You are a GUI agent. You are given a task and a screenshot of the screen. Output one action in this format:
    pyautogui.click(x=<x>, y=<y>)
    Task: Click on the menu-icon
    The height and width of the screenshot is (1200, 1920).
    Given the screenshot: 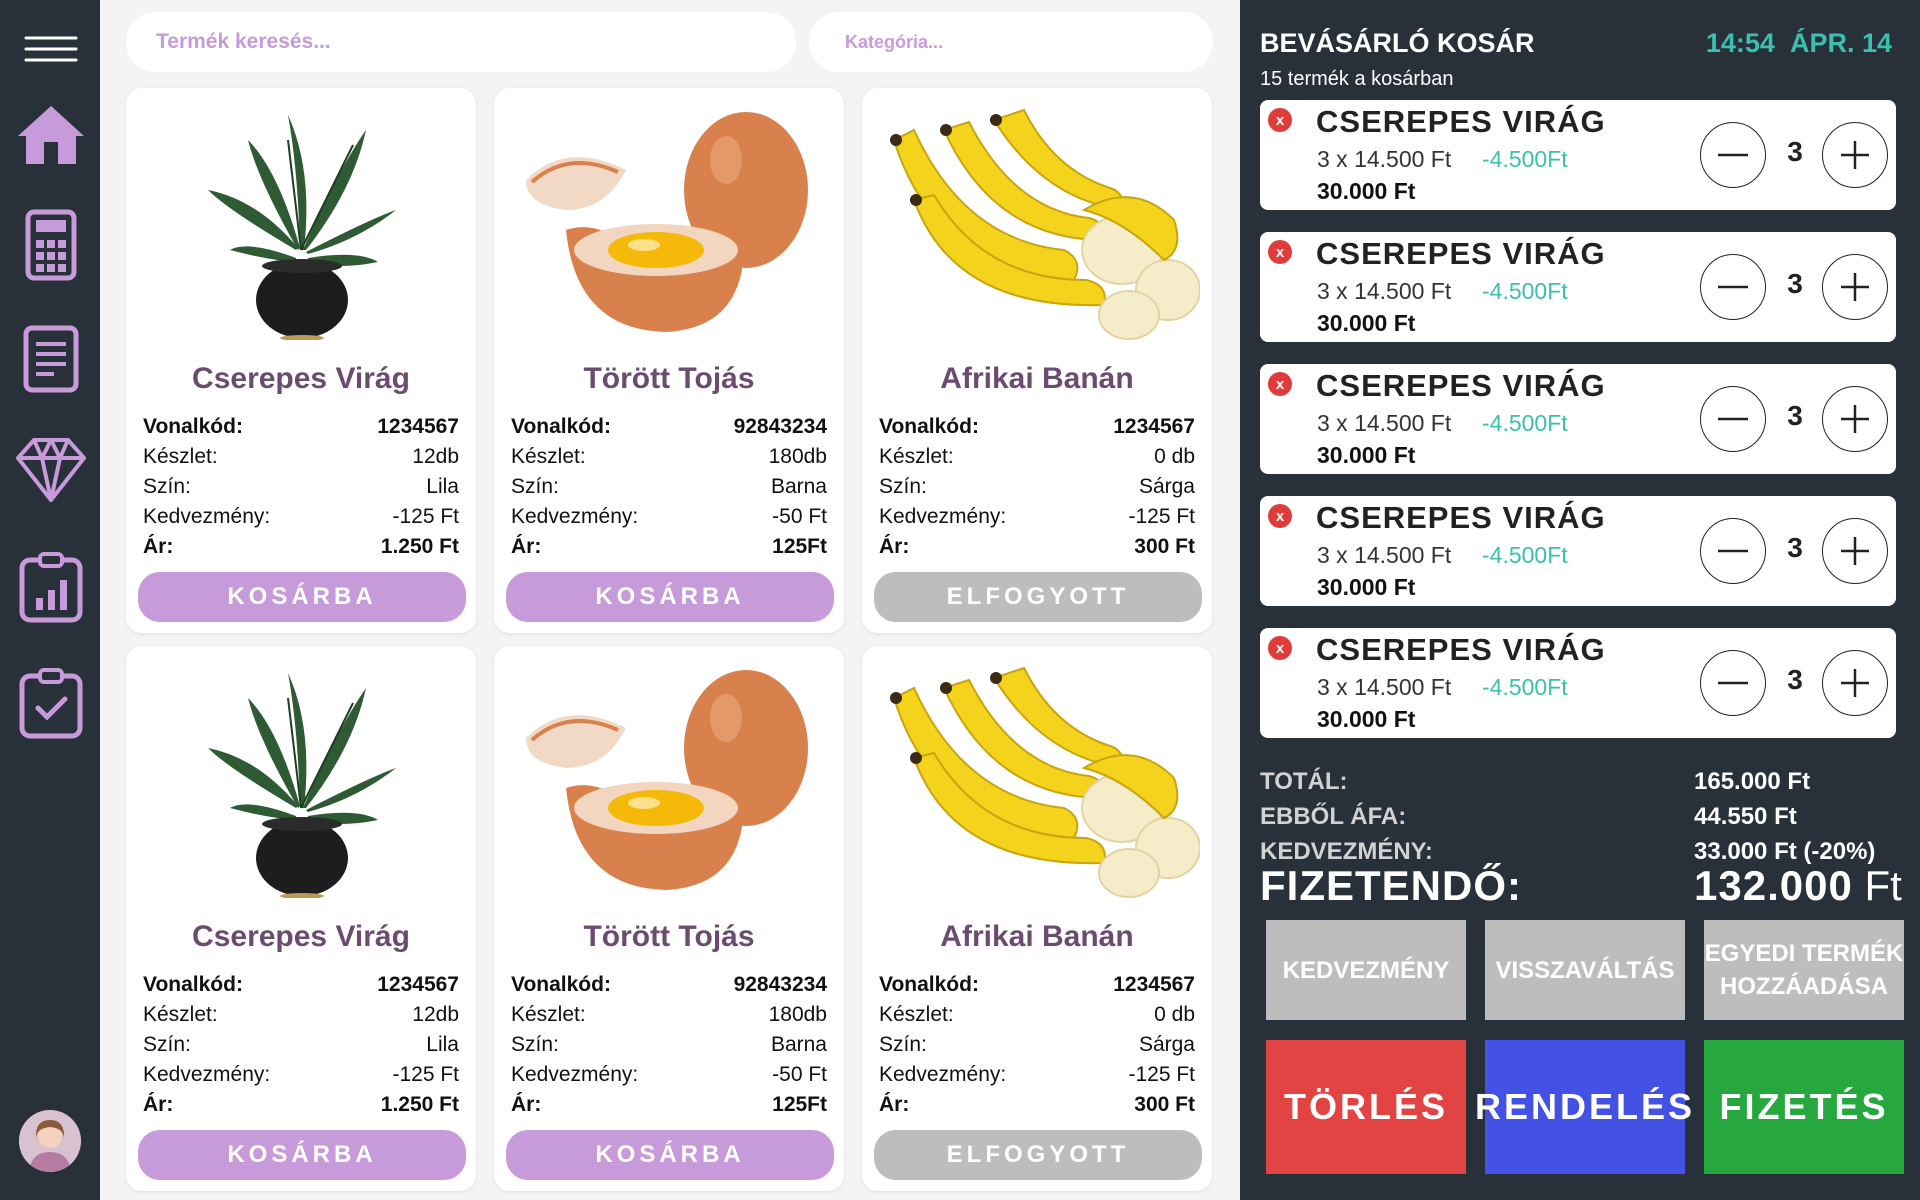 What is the action you would take?
    pyautogui.click(x=51, y=49)
    